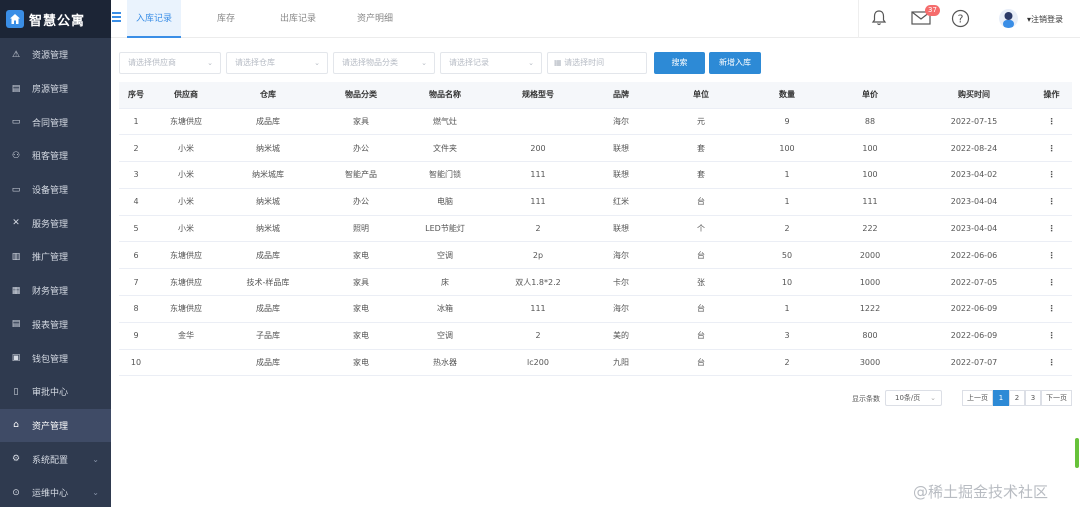 This screenshot has height=510, width=1080. Describe the element at coordinates (55, 291) in the screenshot. I see `sidebar-item-7: ▦ 财务管理` at that location.